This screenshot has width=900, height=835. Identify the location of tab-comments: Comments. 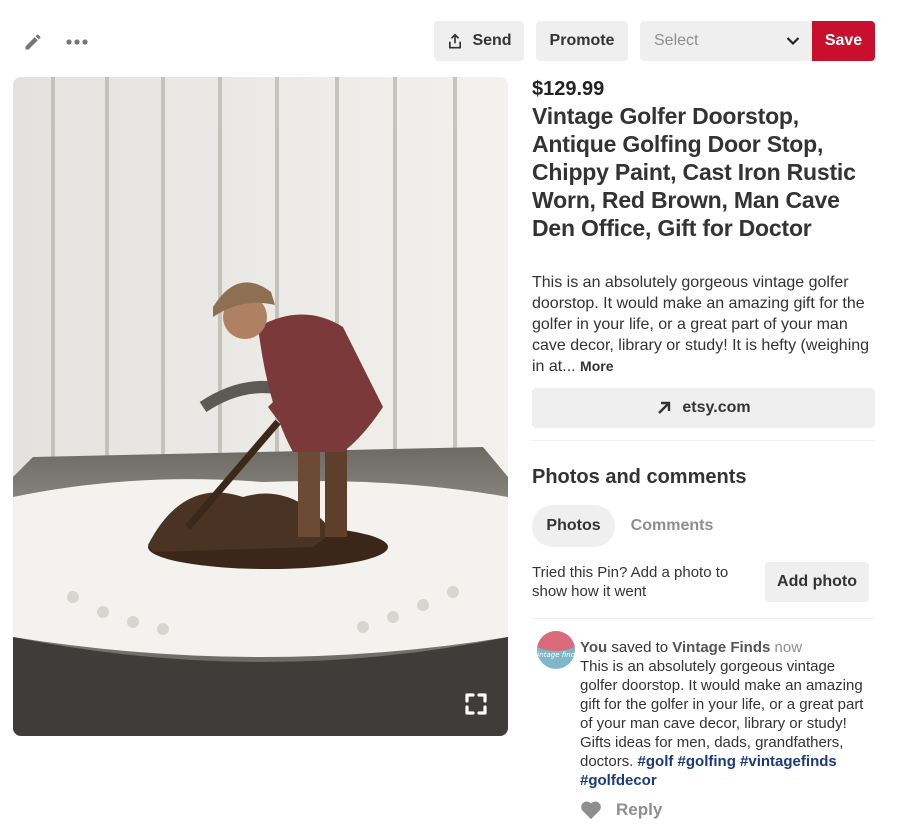
(672, 526).